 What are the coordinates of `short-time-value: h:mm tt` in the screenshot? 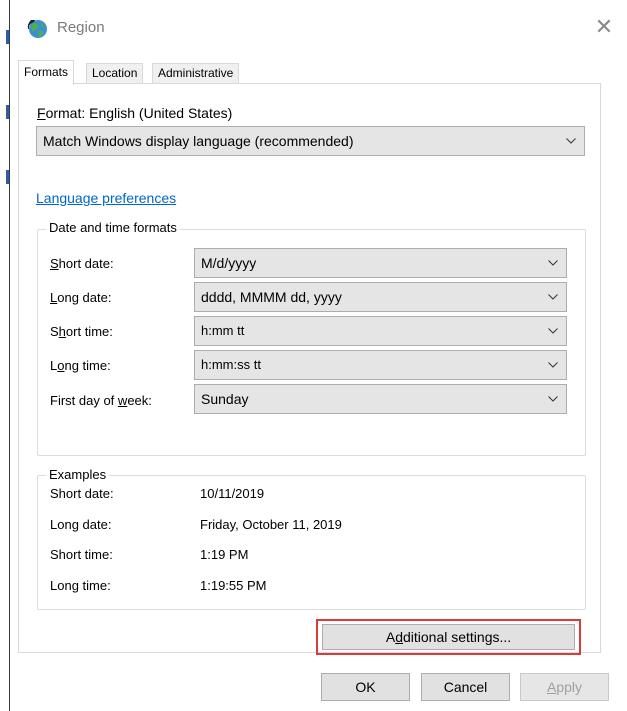 It's located at (223, 330).